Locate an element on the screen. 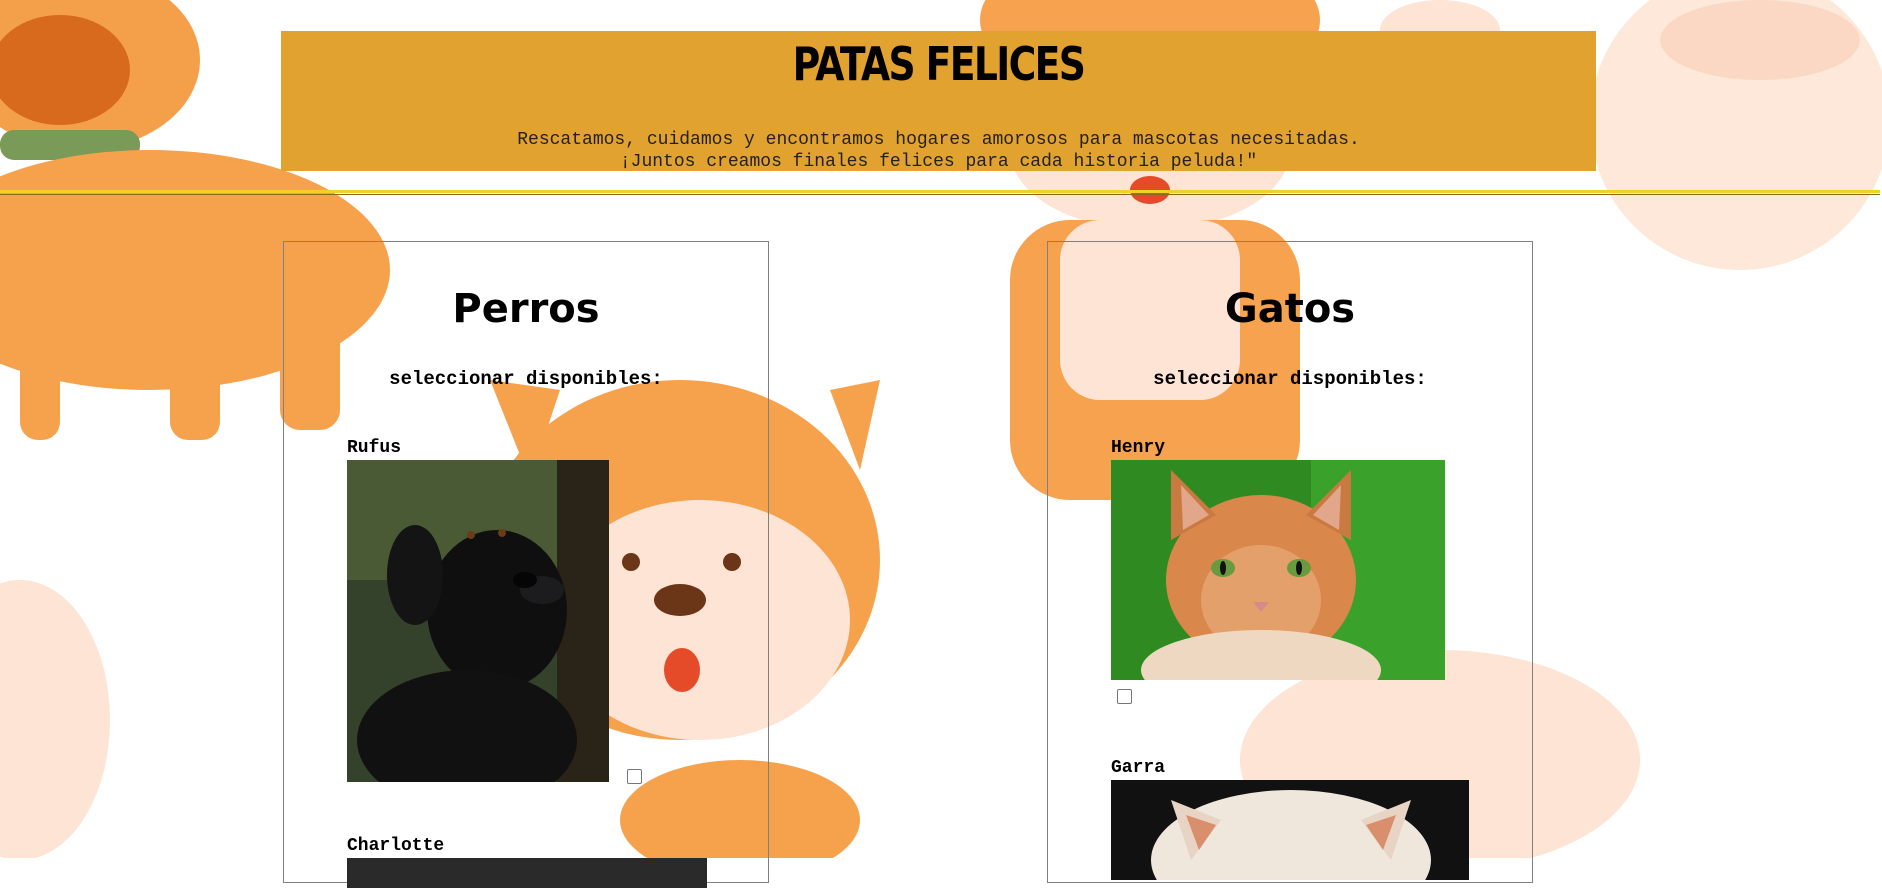 The height and width of the screenshot is (888, 1882). site-title: PATAS FELICES is located at coordinates (939, 64).